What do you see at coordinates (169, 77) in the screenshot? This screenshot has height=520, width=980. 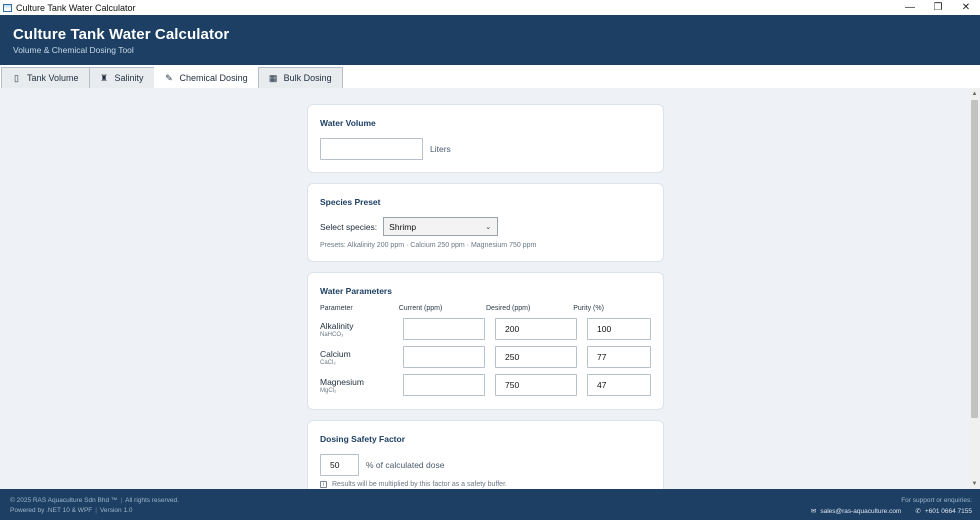 I see `dropper-icon: ✎` at bounding box center [169, 77].